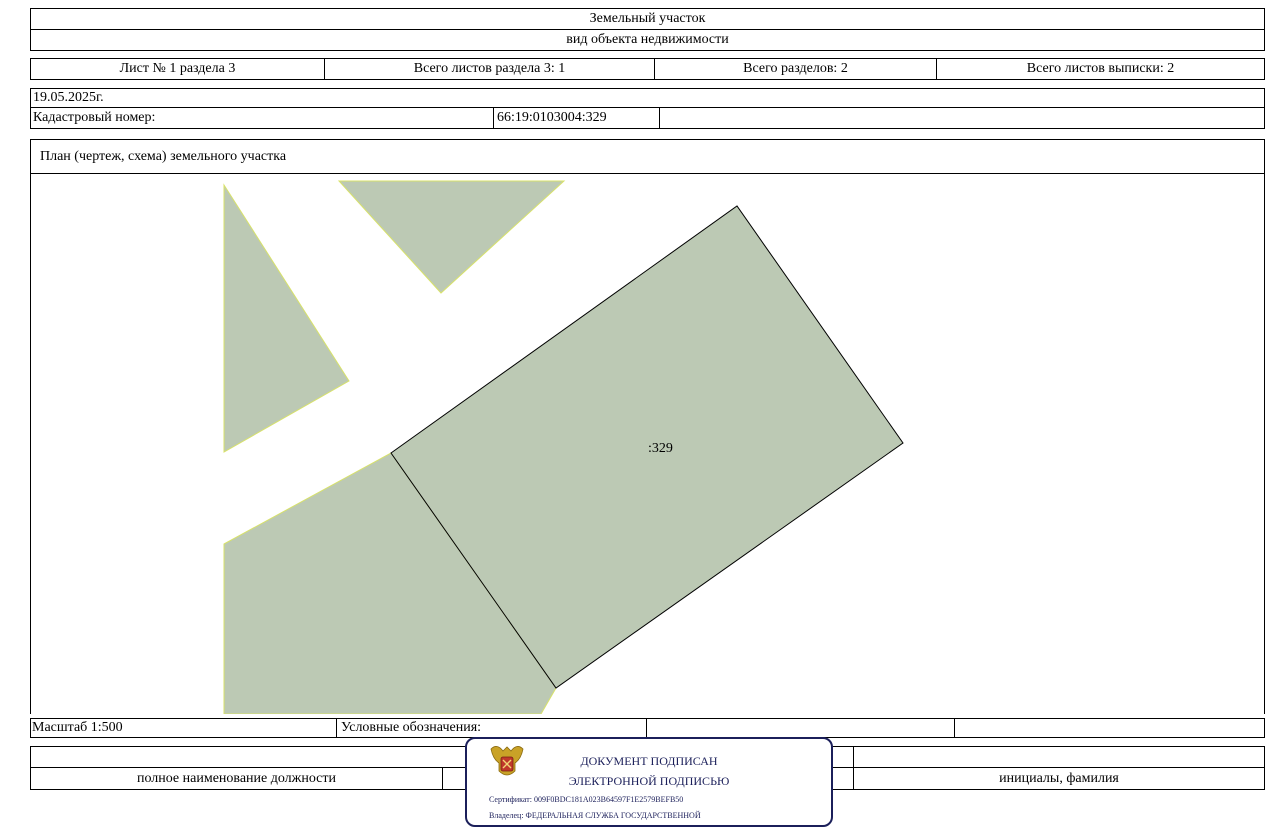  Describe the element at coordinates (647, 98) in the screenshot. I see `date-row: 19.05.2025г.` at that location.